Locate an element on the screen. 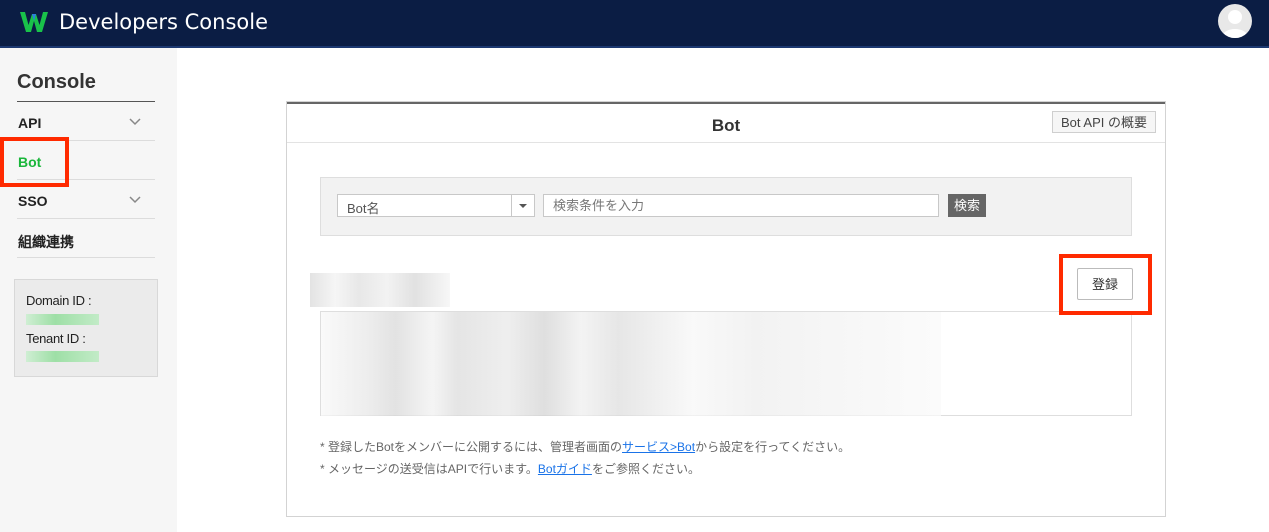  page-title: Bot is located at coordinates (726, 125).